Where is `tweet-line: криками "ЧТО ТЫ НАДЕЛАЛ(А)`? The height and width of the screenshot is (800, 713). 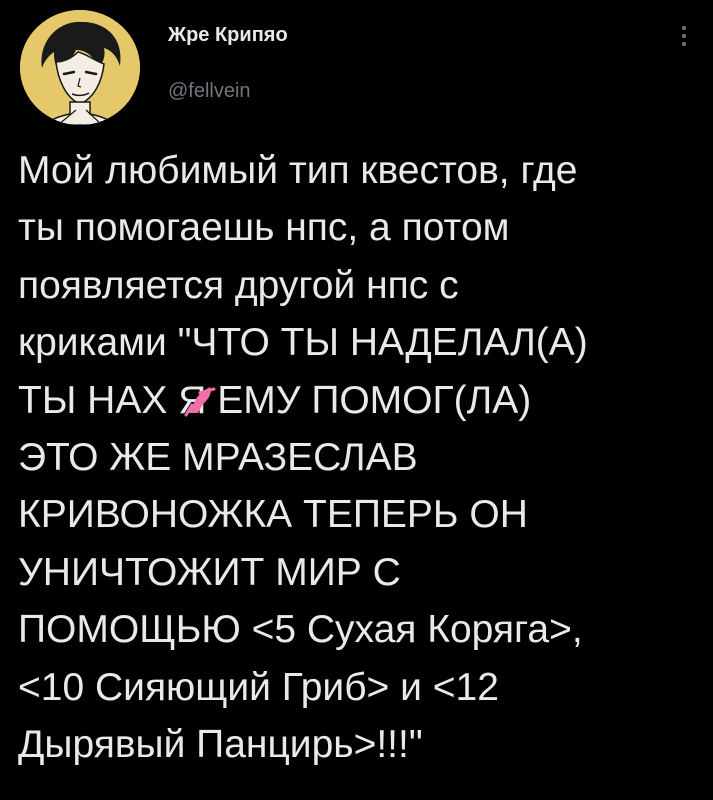
tweet-line: криками "ЧТО ТЫ НАДЕЛАЛ(А) is located at coordinates (303, 343).